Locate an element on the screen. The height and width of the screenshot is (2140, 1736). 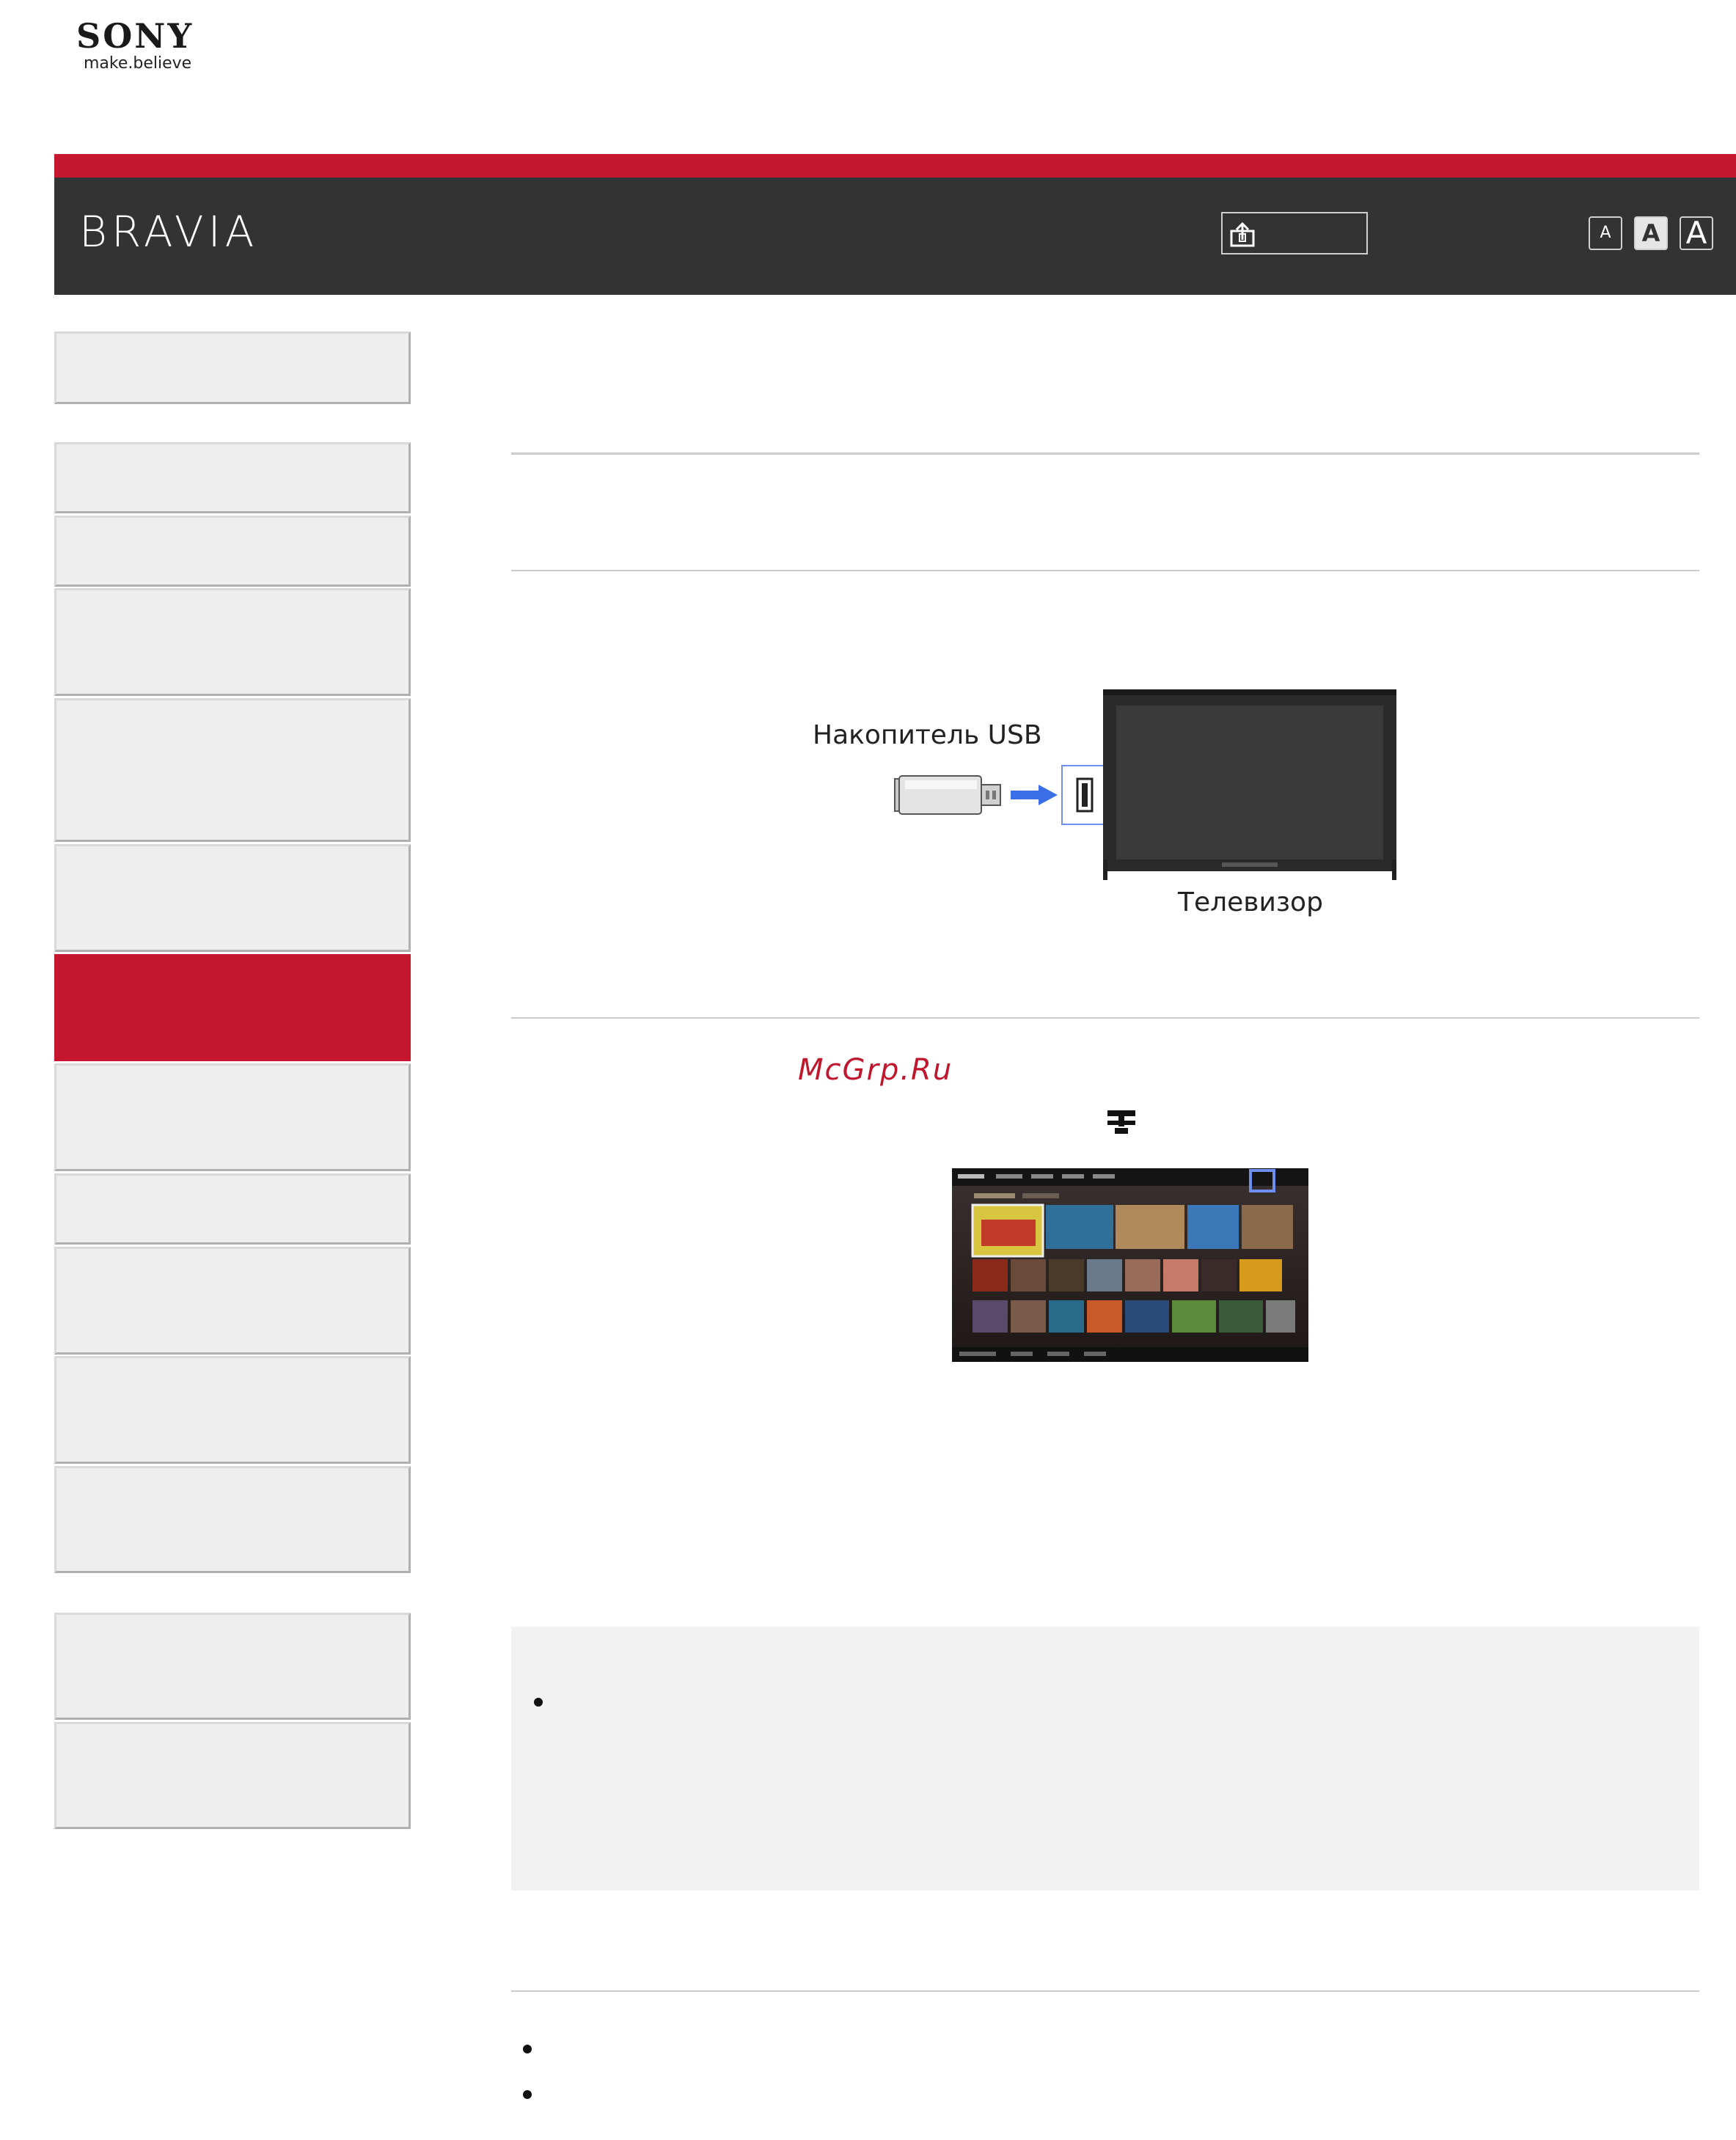
sidebar-item-6-active is located at coordinates (233, 1007).